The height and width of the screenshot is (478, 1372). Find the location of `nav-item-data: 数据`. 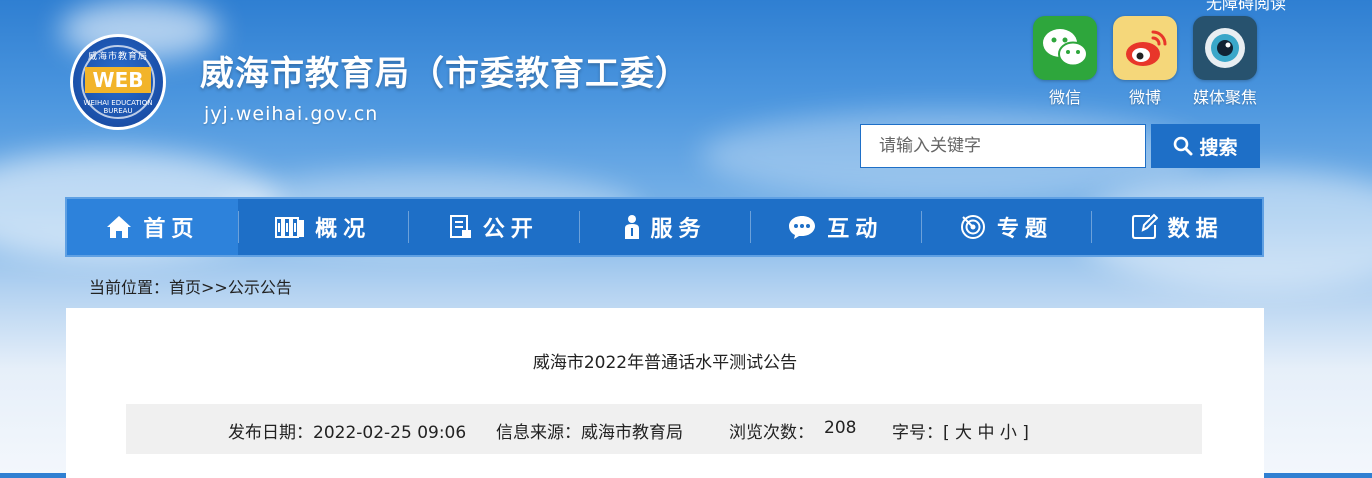

nav-item-data: 数据 is located at coordinates (1176, 227).